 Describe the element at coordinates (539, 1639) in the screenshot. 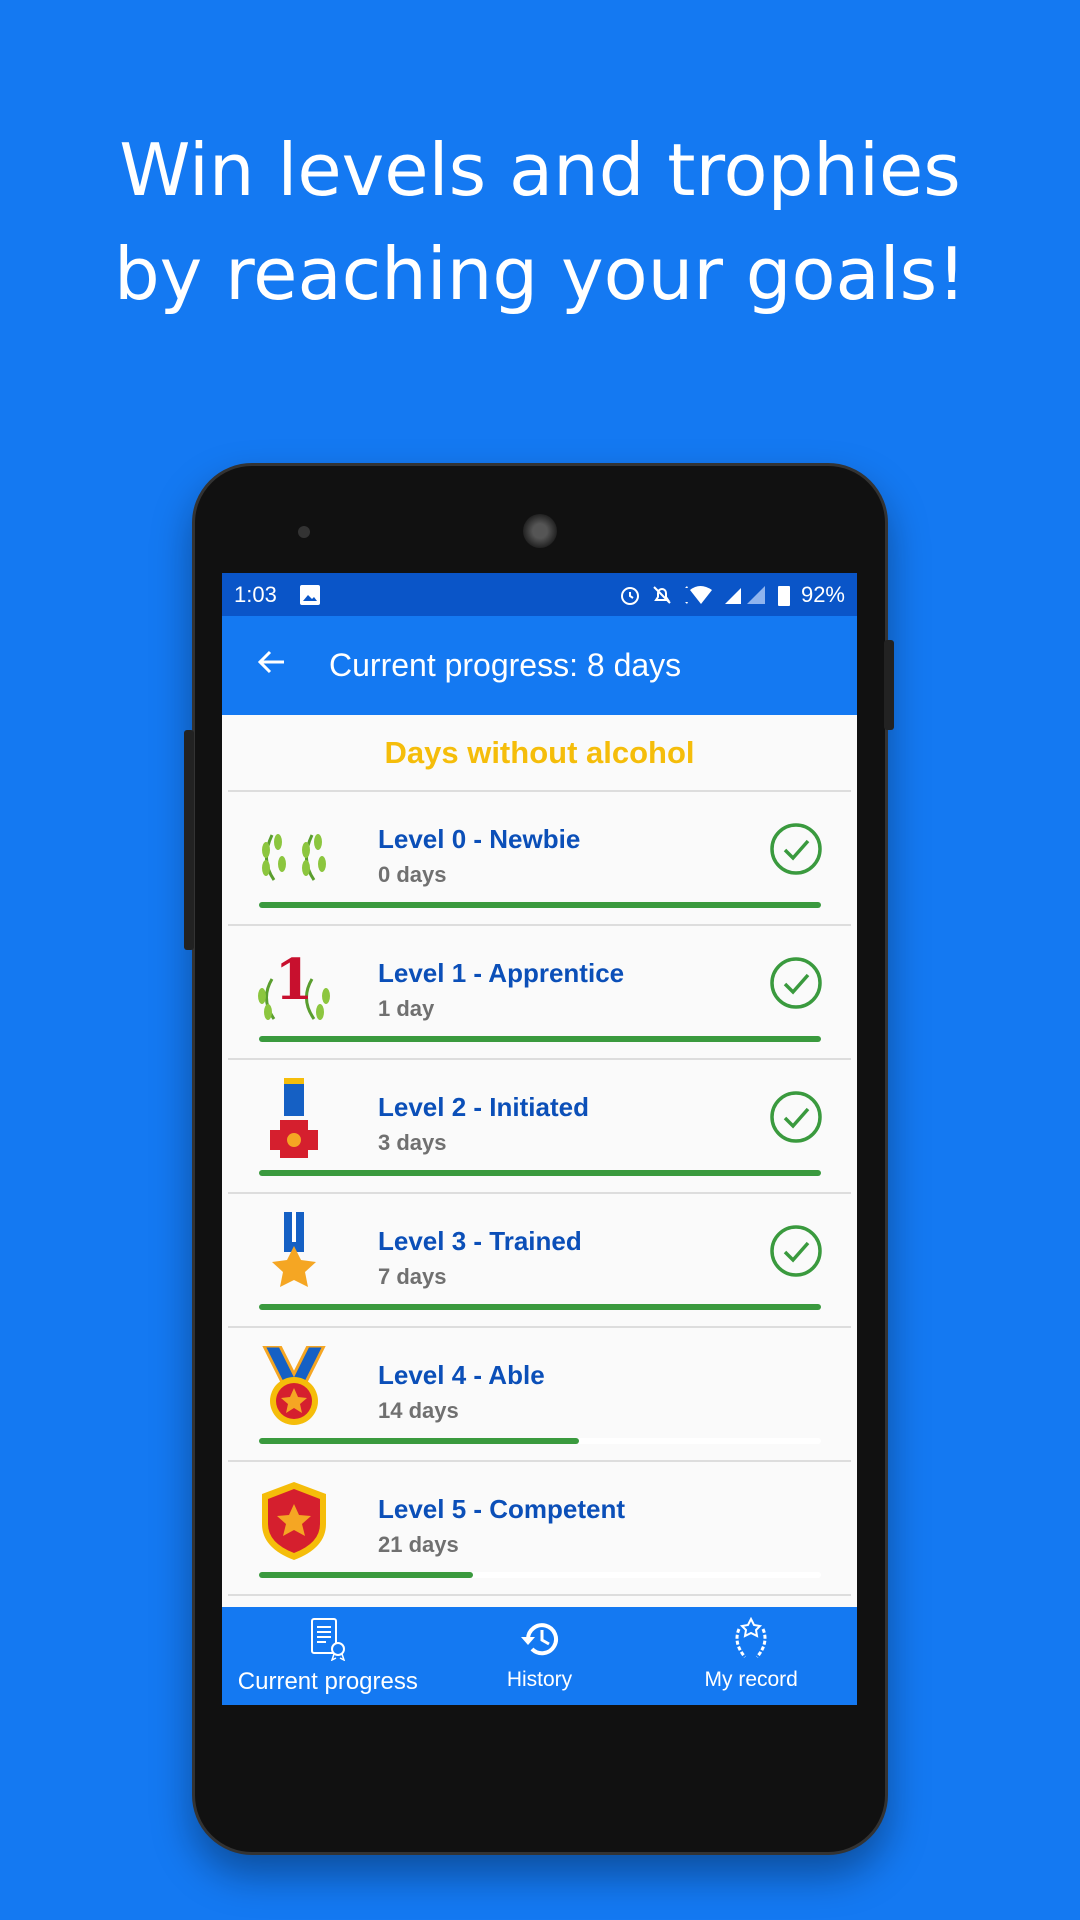

I see `history-icon` at that location.